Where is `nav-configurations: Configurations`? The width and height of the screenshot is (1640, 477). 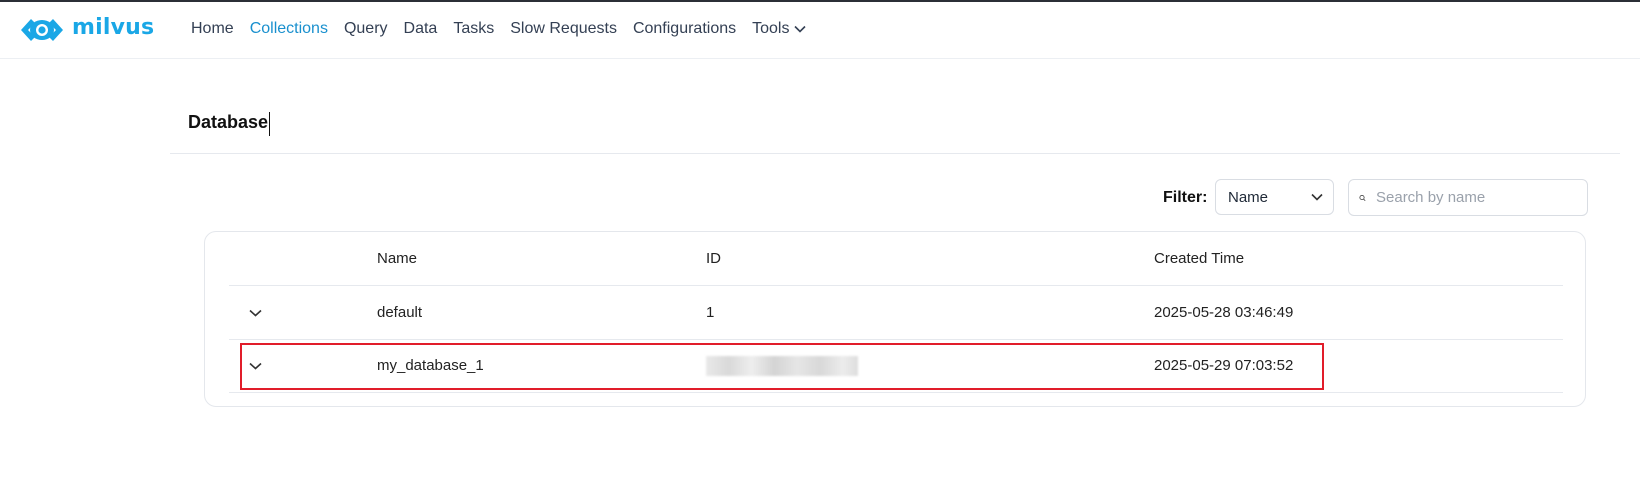
nav-configurations: Configurations is located at coordinates (684, 29).